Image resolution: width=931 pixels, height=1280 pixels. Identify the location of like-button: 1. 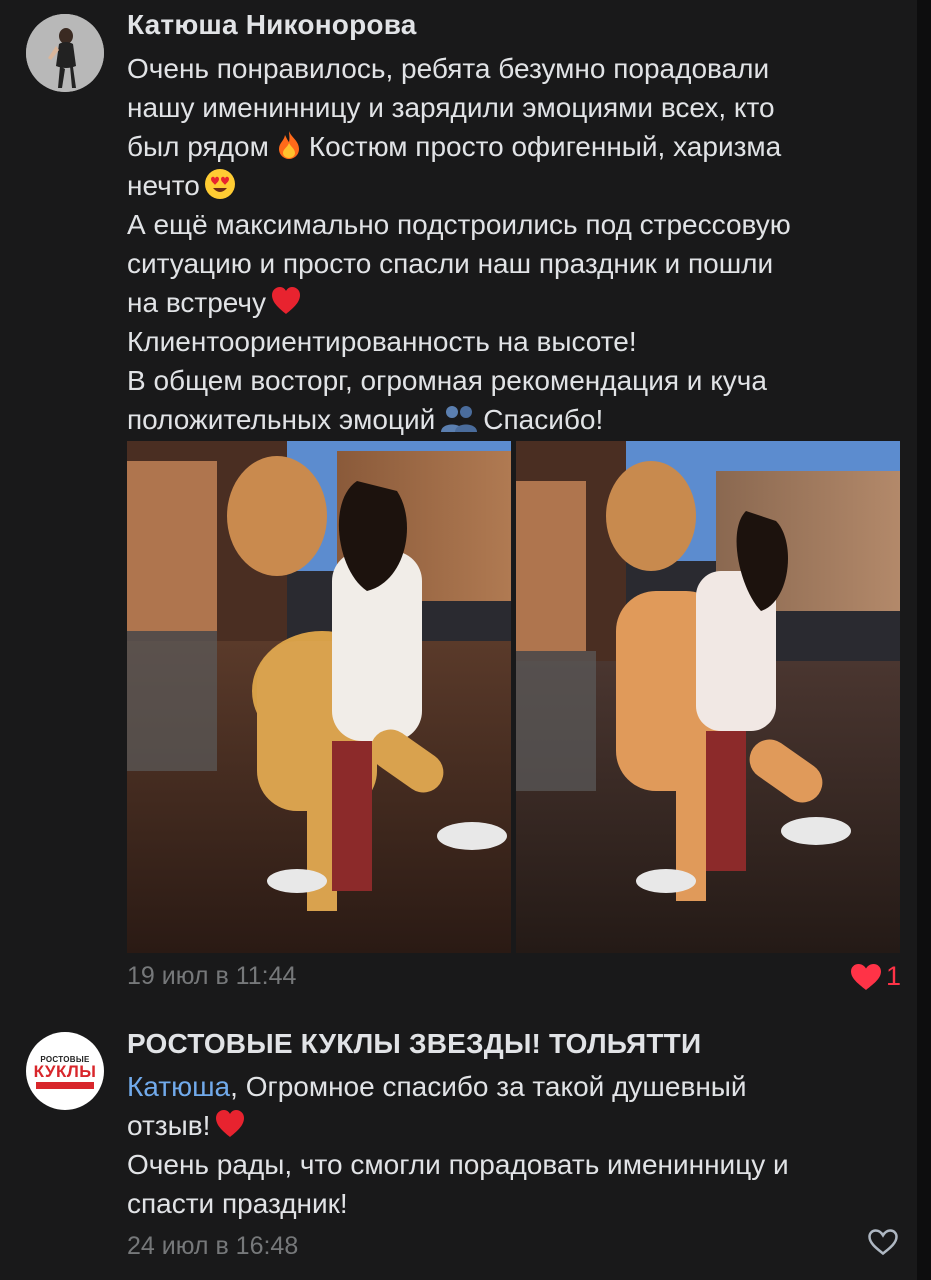
(875, 976).